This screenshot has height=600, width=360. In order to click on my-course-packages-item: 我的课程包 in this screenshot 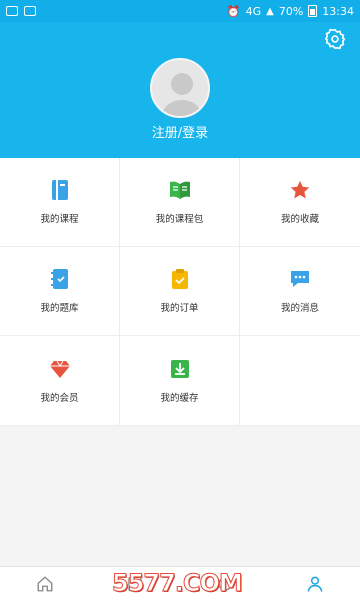, I will do `click(180, 202)`.